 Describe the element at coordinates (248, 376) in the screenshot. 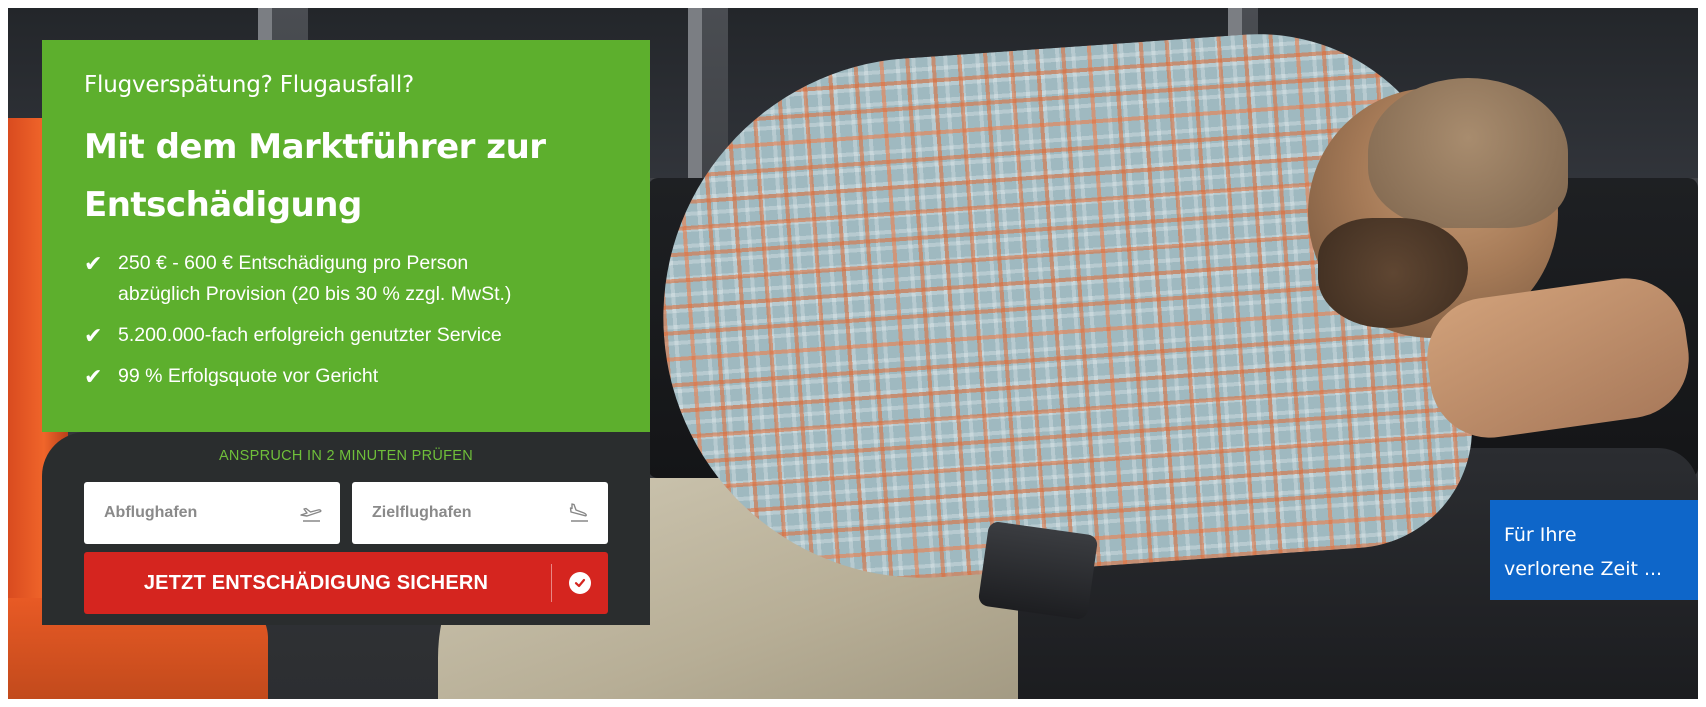

I see `benefit-text: 99 % Erfolgsquote vor Gericht` at that location.